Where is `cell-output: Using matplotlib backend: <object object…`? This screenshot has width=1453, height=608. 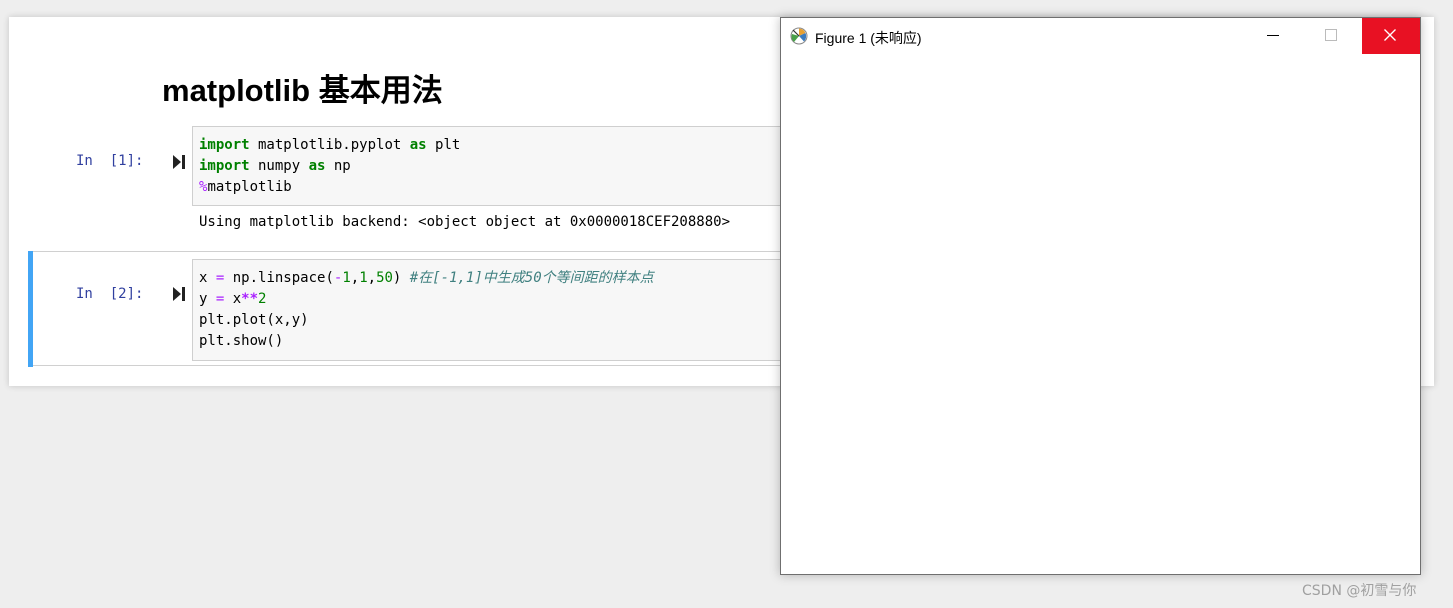 cell-output: Using matplotlib backend: <object object… is located at coordinates (465, 222).